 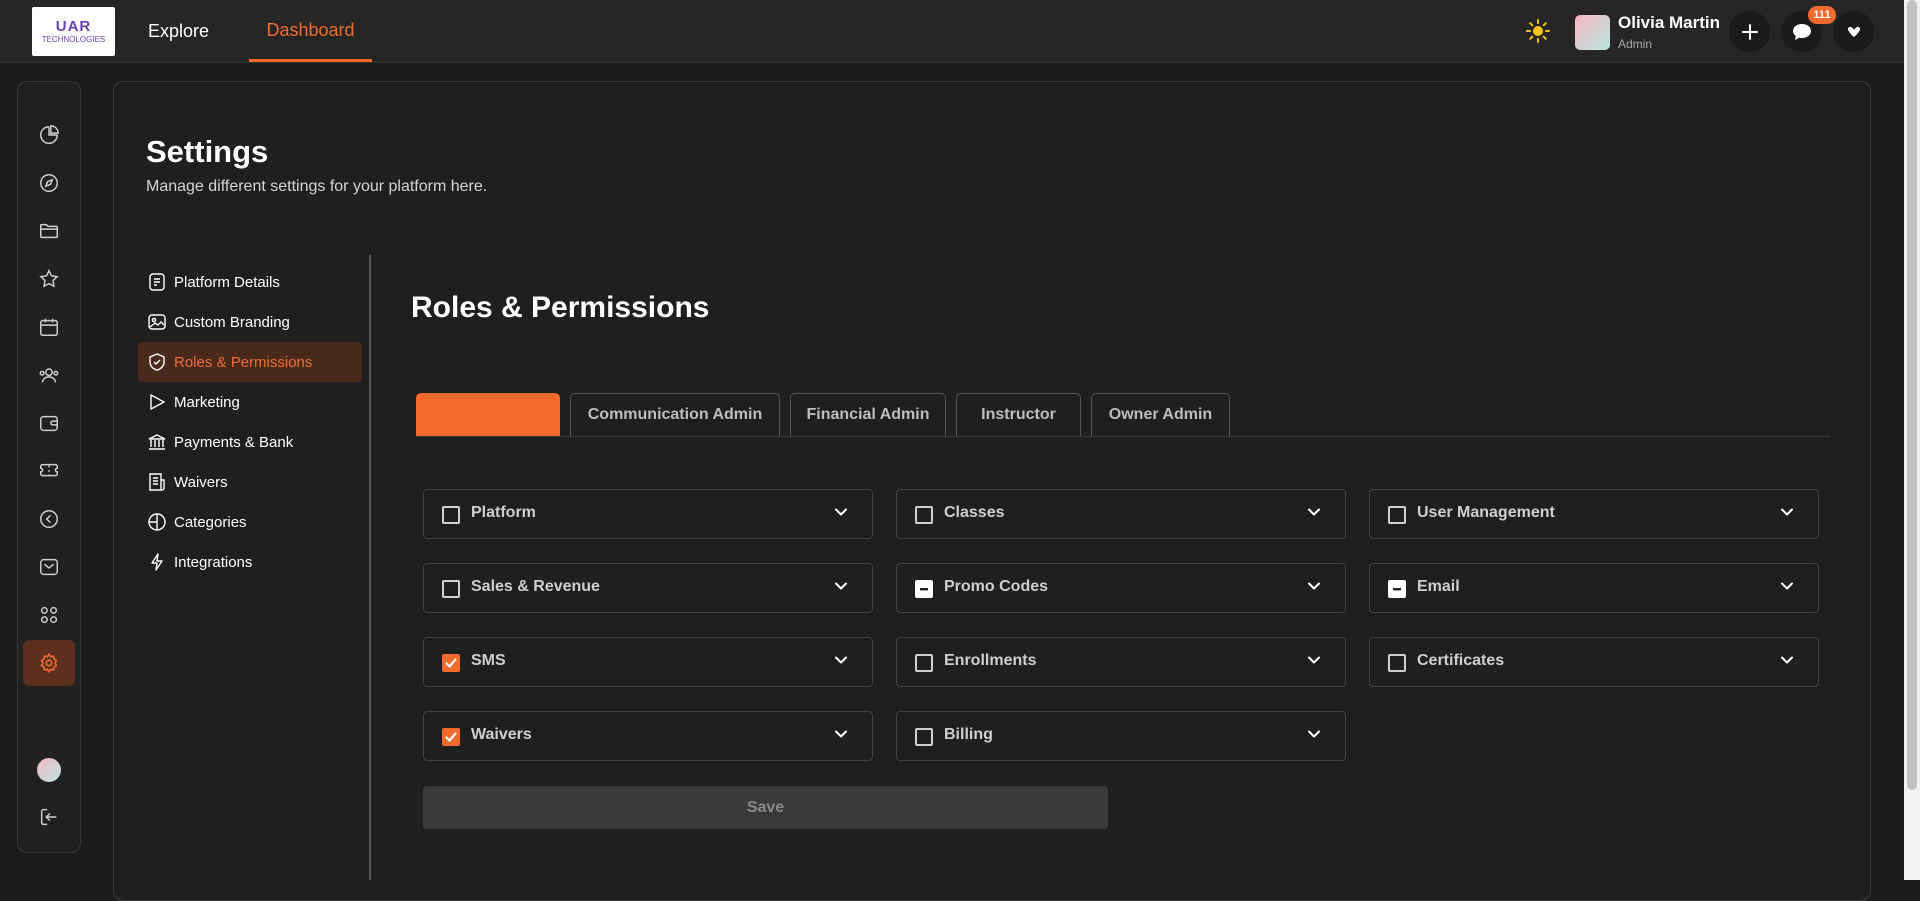 What do you see at coordinates (1592, 32) in the screenshot?
I see `user-avatar` at bounding box center [1592, 32].